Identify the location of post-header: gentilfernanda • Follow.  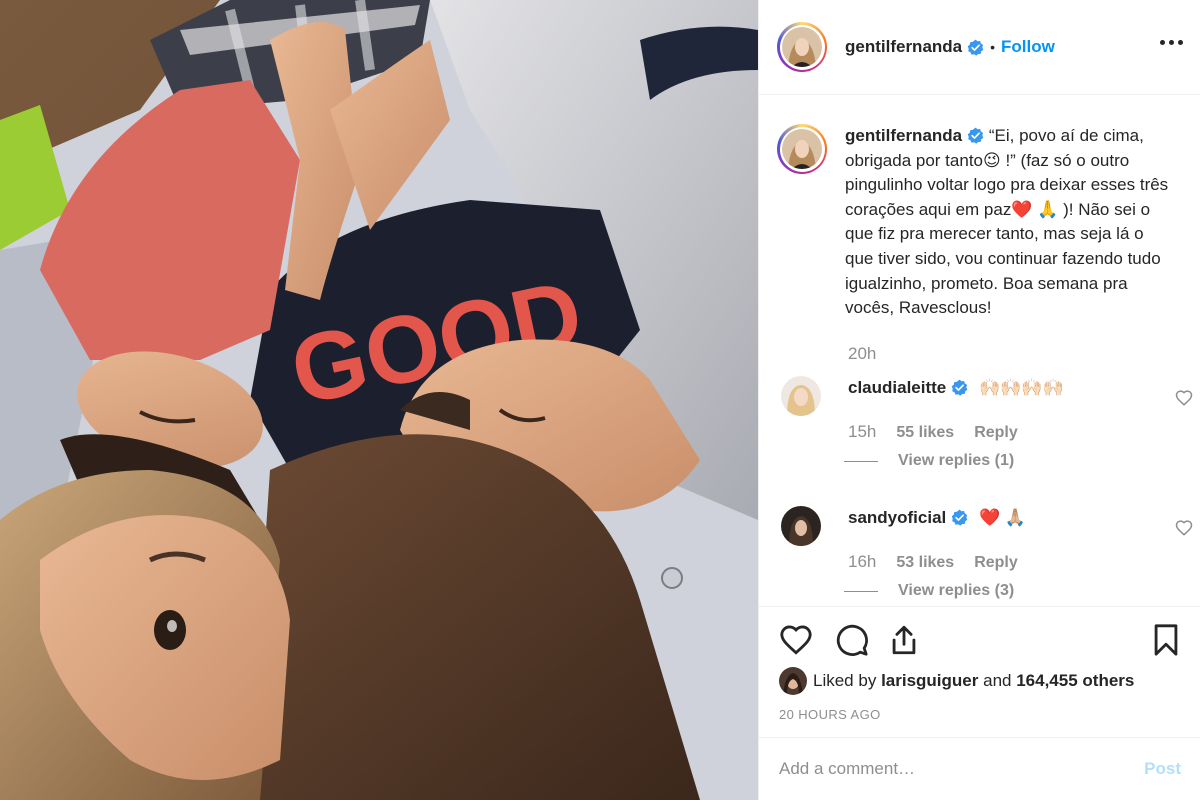
(979, 47).